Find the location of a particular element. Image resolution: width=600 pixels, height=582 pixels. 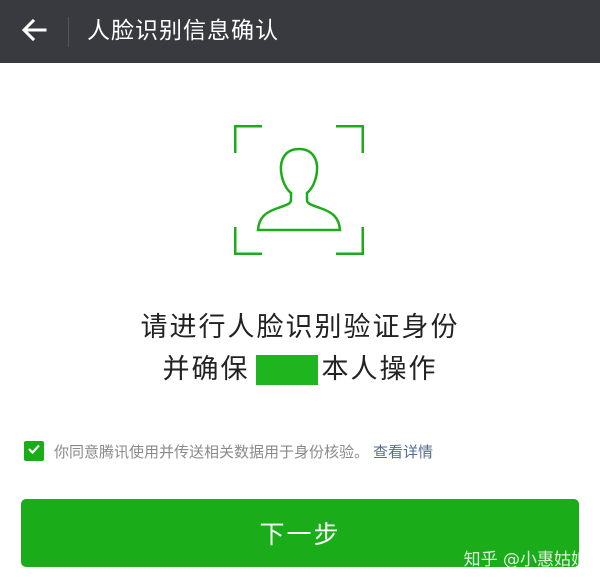

agreement-row: 你同意腾讯使用并传送相关数据用于身份核验。 查看详情 is located at coordinates (228, 451).